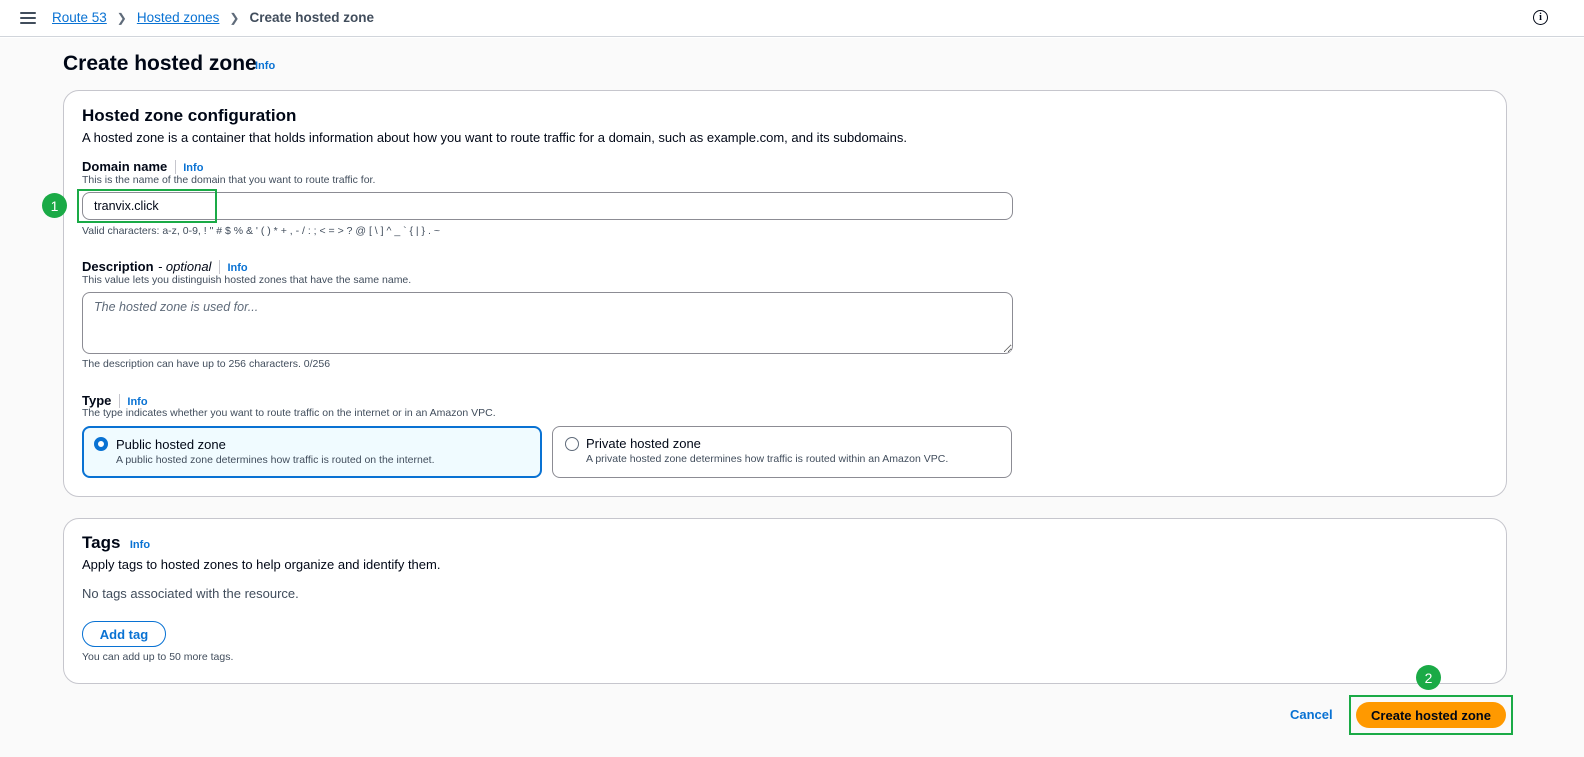  What do you see at coordinates (160, 63) in the screenshot?
I see `page-title: Create hosted zone` at bounding box center [160, 63].